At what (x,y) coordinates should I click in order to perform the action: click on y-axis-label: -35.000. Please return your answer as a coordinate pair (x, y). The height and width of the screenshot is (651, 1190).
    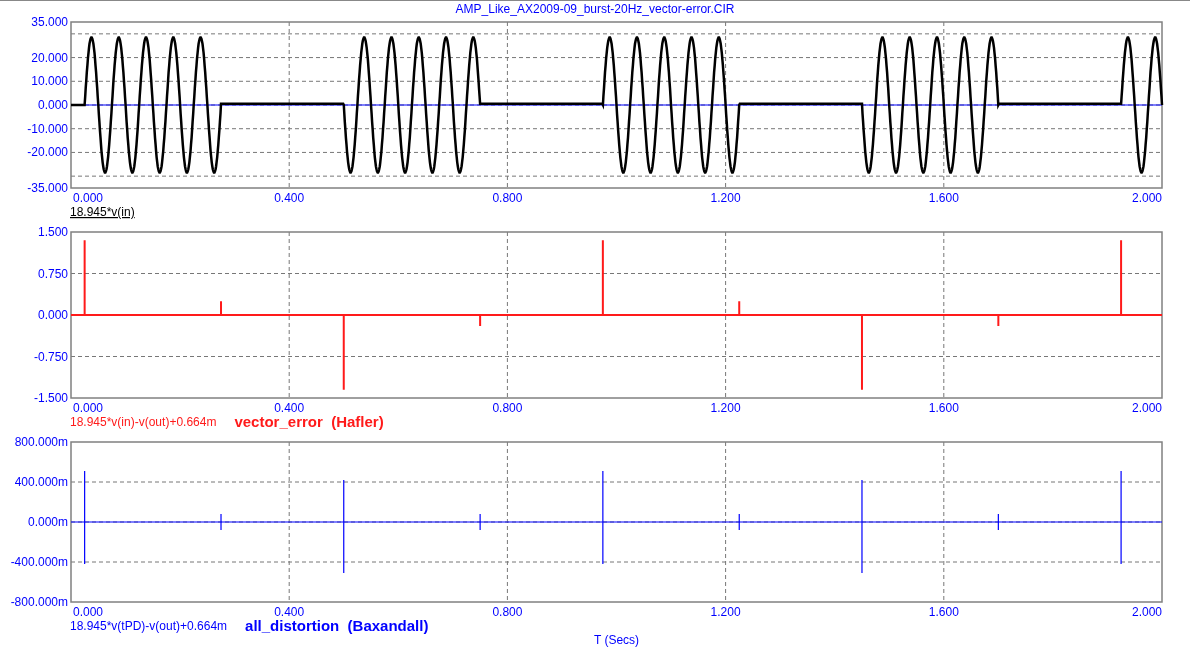
    Looking at the image, I should click on (47, 188).